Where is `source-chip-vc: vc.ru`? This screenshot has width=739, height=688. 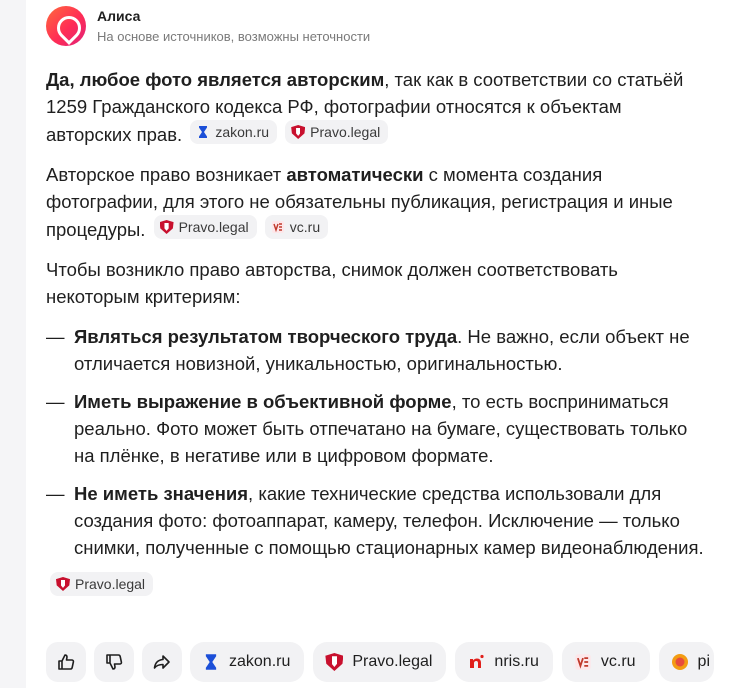
source-chip-vc: vc.ru is located at coordinates (296, 227).